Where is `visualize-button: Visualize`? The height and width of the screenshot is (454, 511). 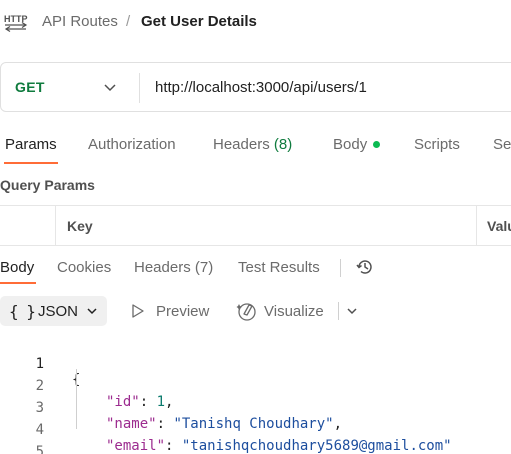 visualize-button: Visualize is located at coordinates (286, 311).